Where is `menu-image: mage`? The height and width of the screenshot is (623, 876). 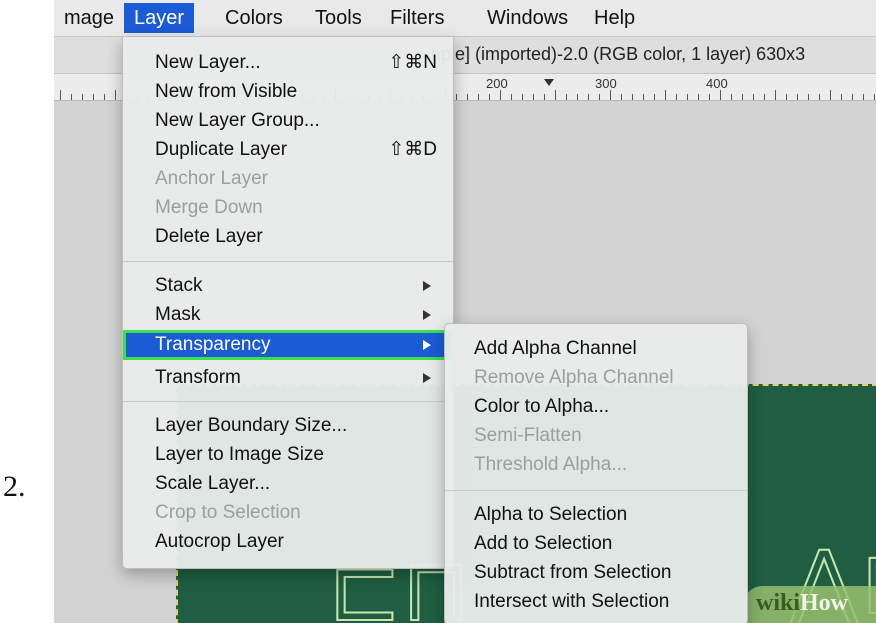 menu-image: mage is located at coordinates (89, 18).